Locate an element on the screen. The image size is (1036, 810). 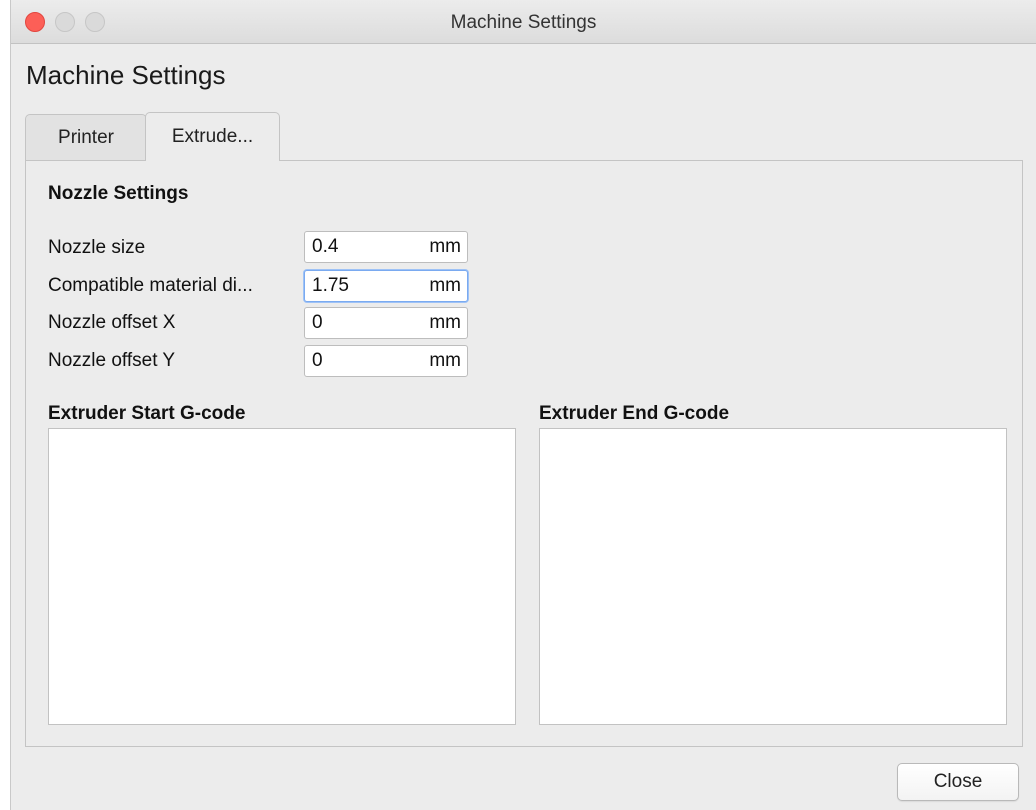
nozzle-size-label: Nozzle size is located at coordinates (97, 247).